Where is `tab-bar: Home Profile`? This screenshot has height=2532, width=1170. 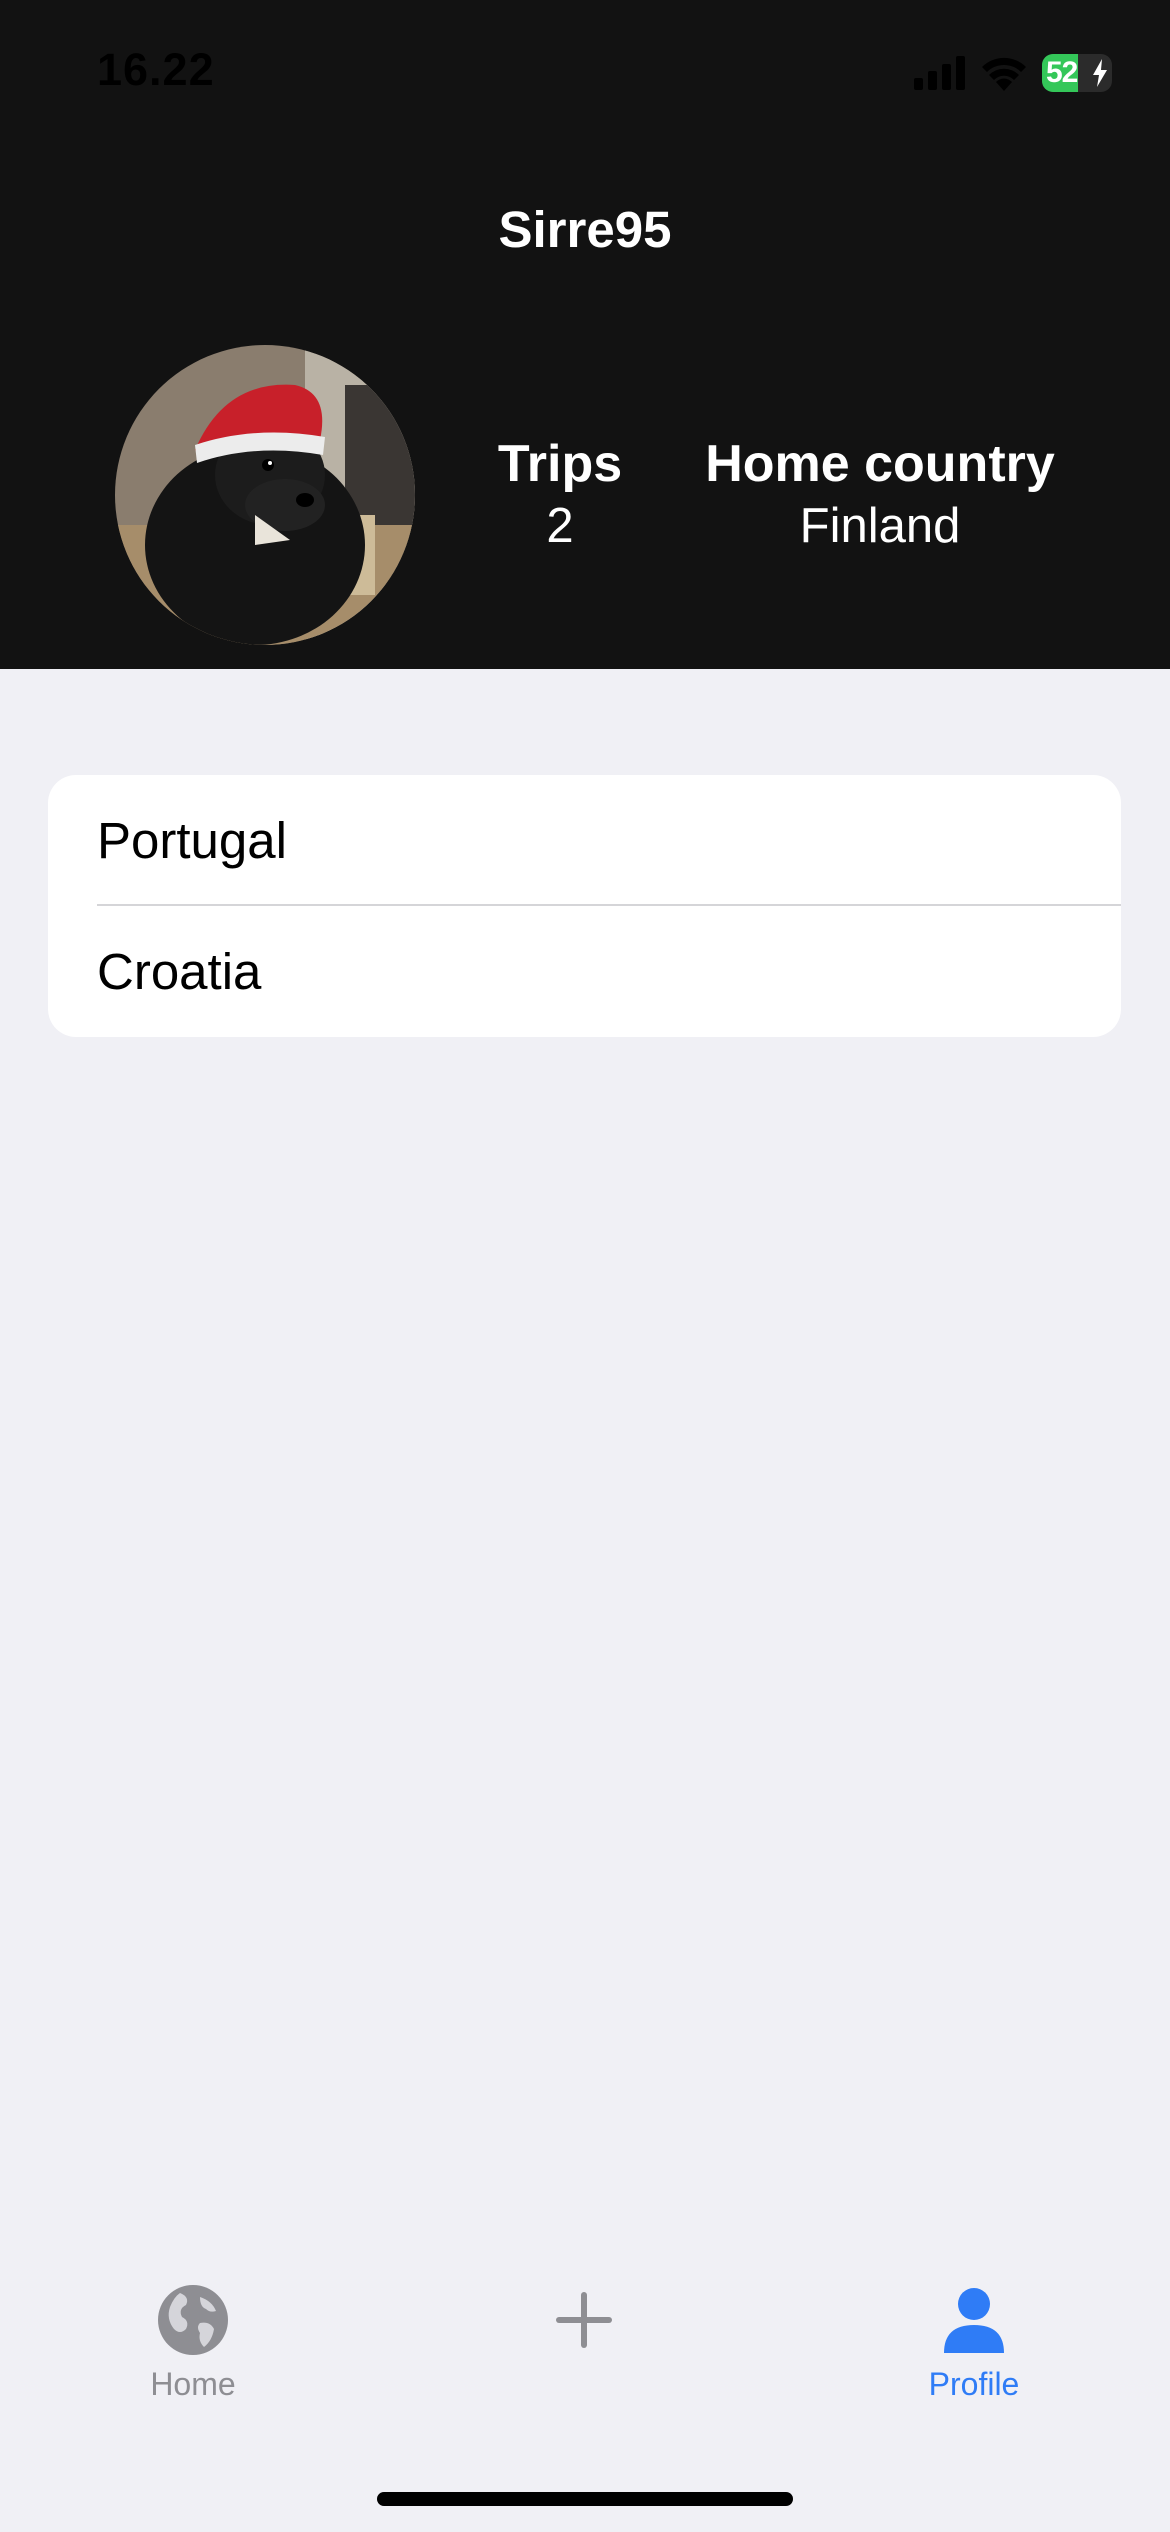 tab-bar: Home Profile is located at coordinates (585, 2360).